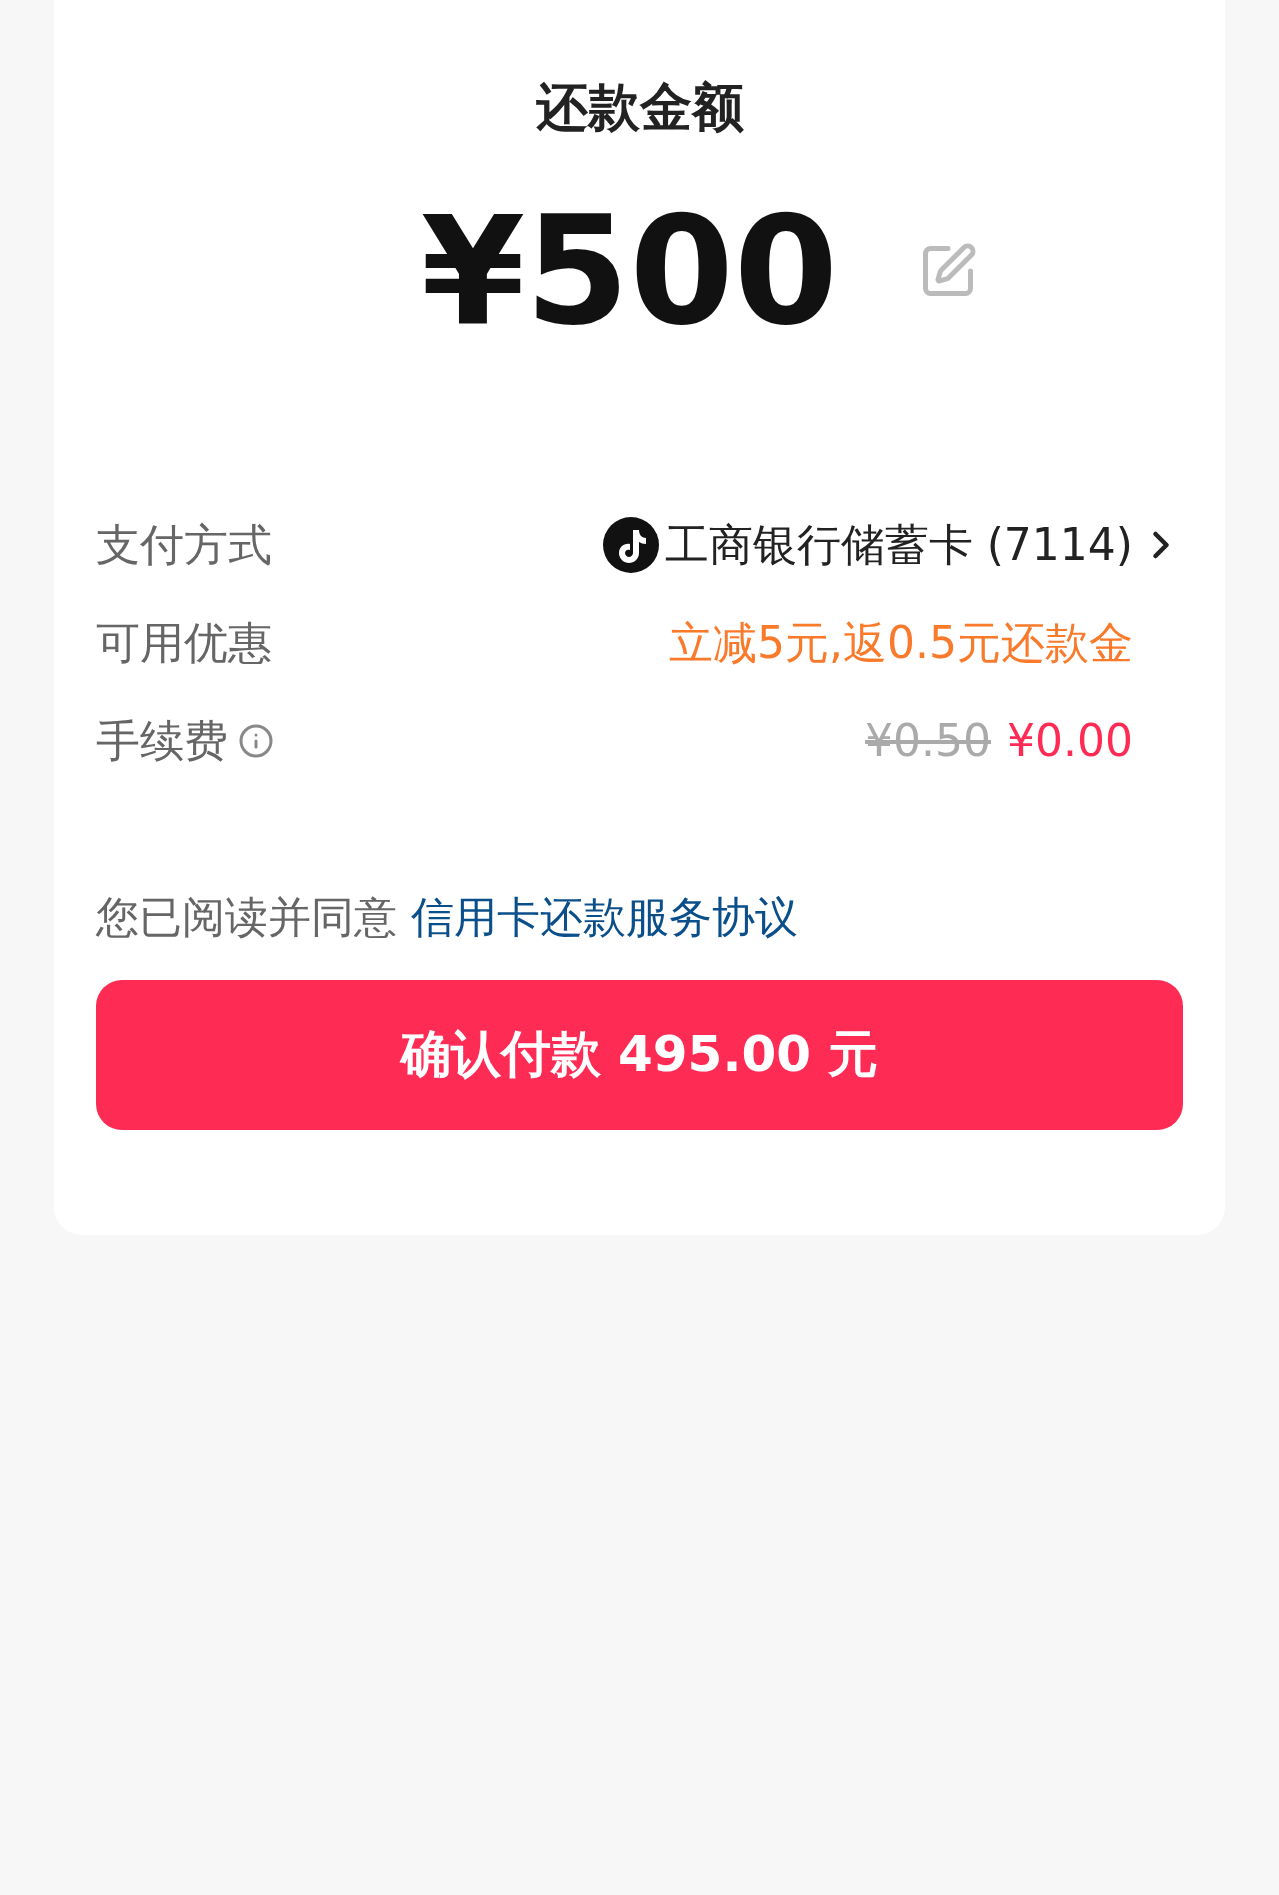 Image resolution: width=1279 pixels, height=1895 pixels. I want to click on confirm-payment-button: 确认付款 495.00 元, so click(639, 1054).